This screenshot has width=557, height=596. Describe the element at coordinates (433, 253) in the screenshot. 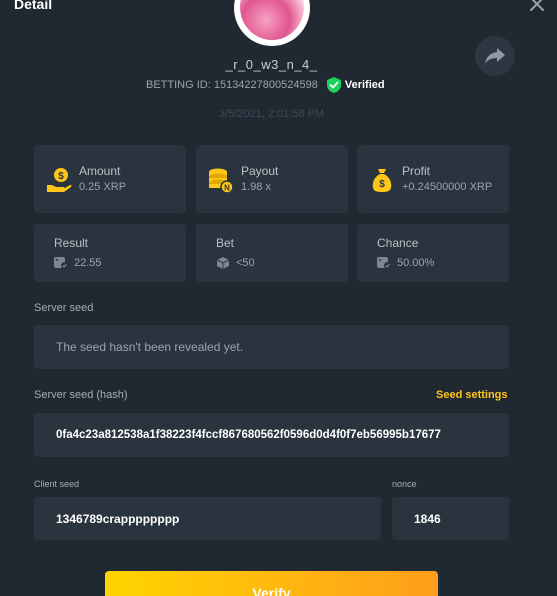

I see `chance-card: Chance 50.00%` at that location.